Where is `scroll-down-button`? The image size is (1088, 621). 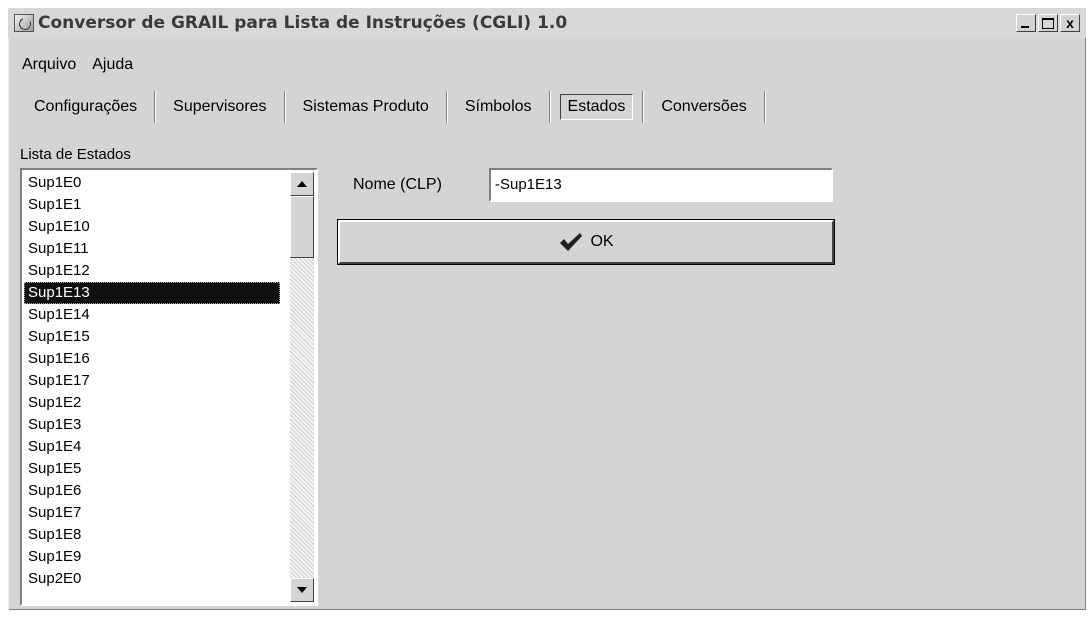
scroll-down-button is located at coordinates (302, 590).